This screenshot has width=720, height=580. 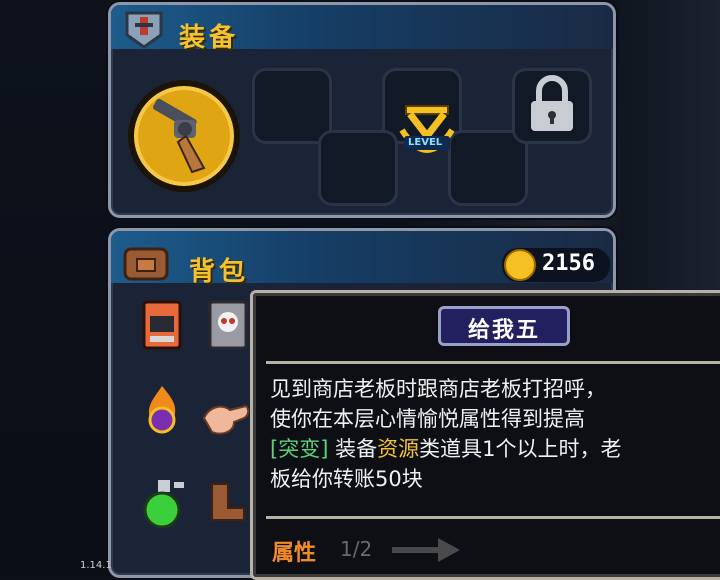 I want to click on bag-item-boots, so click(x=228, y=502).